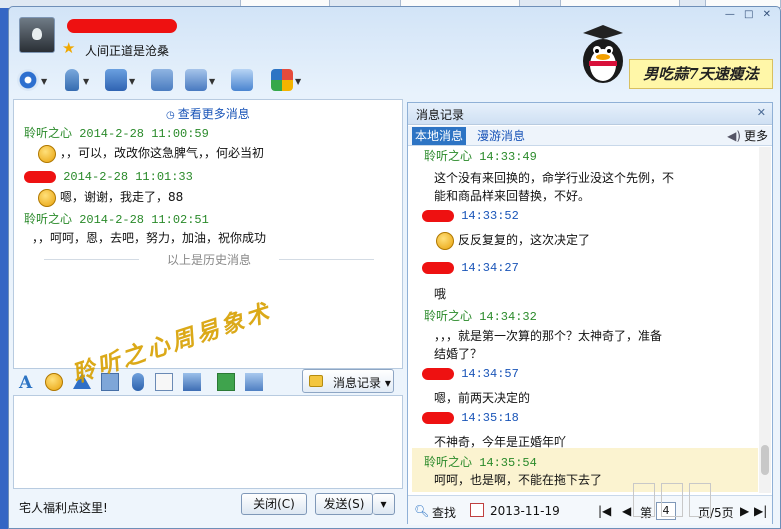 The height and width of the screenshot is (529, 781). I want to click on send-options-button: ▾, so click(384, 504).